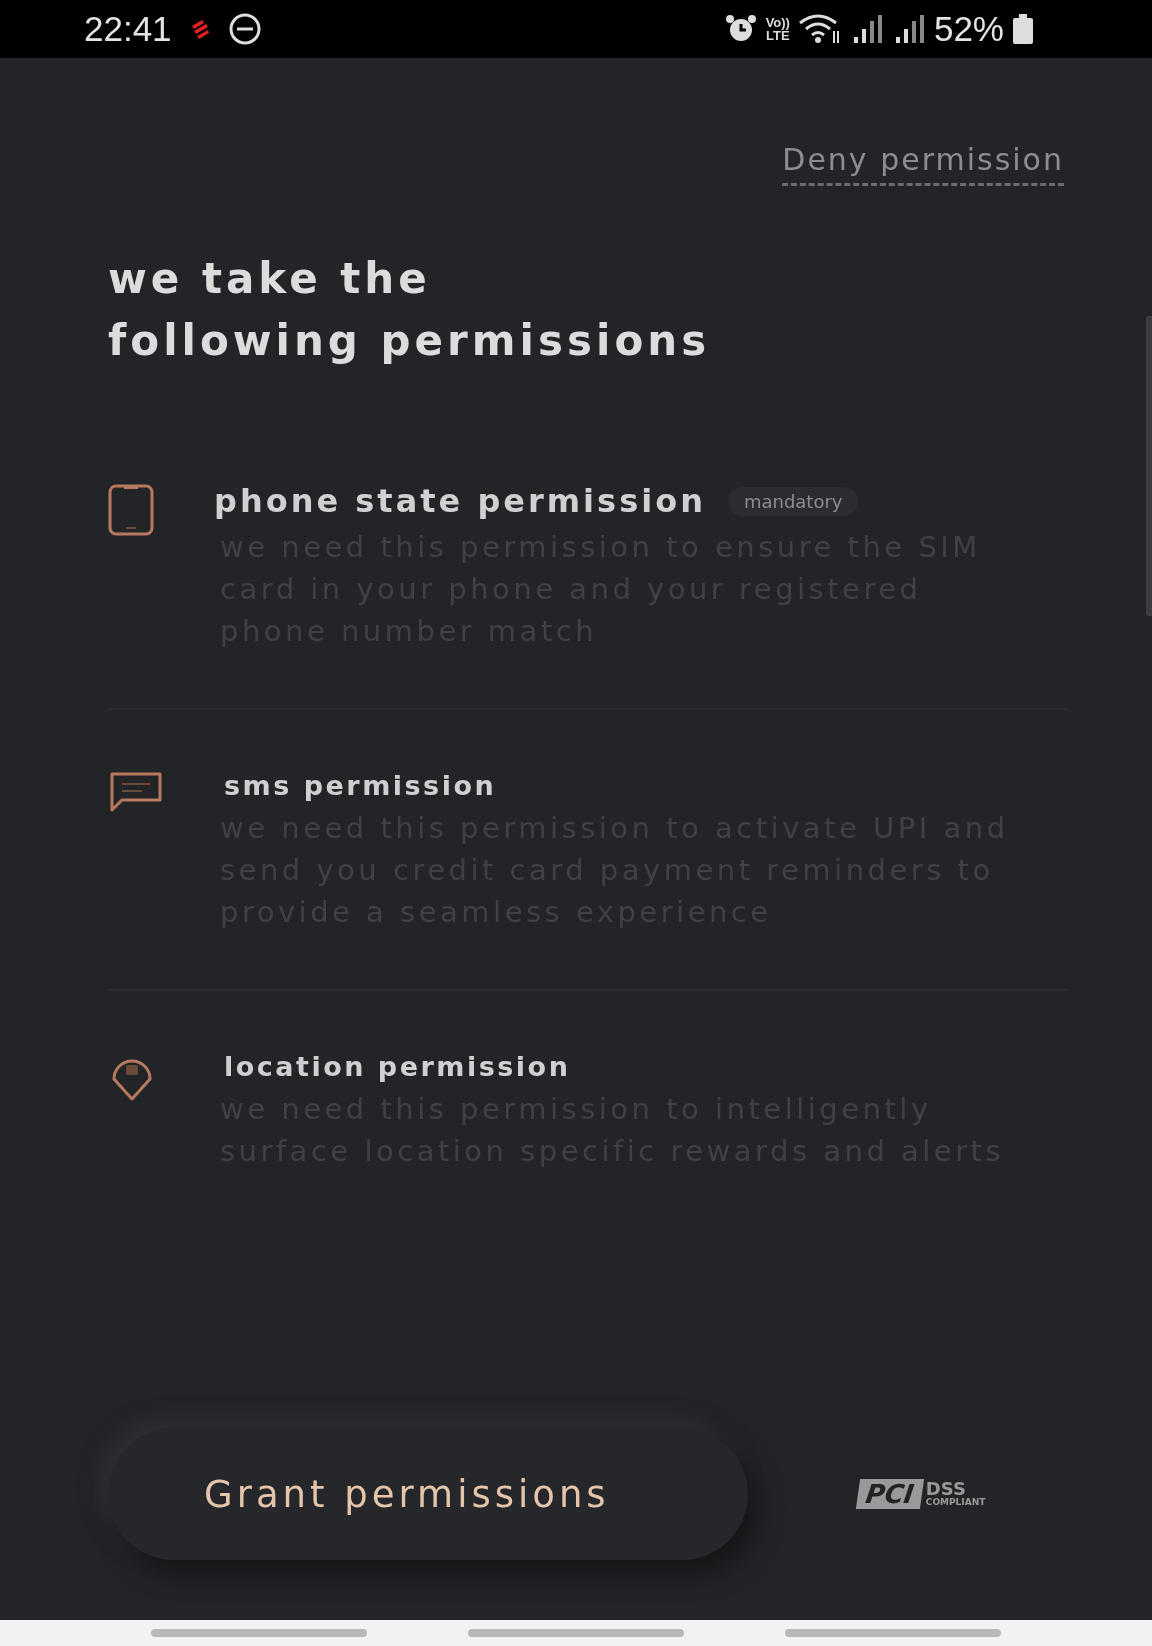 This screenshot has width=1152, height=1646. Describe the element at coordinates (397, 1066) in the screenshot. I see `permission-title: location permission` at that location.